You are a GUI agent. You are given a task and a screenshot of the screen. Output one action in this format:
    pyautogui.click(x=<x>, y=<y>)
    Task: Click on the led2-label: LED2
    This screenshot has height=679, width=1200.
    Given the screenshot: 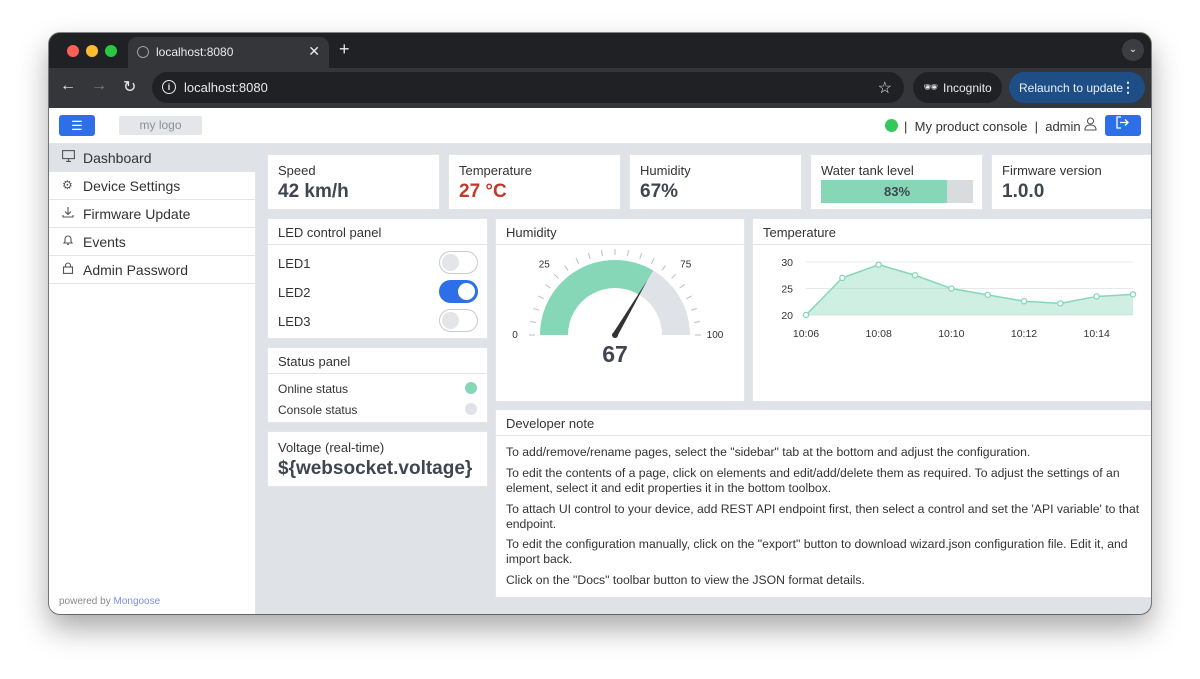 What is the action you would take?
    pyautogui.click(x=294, y=292)
    